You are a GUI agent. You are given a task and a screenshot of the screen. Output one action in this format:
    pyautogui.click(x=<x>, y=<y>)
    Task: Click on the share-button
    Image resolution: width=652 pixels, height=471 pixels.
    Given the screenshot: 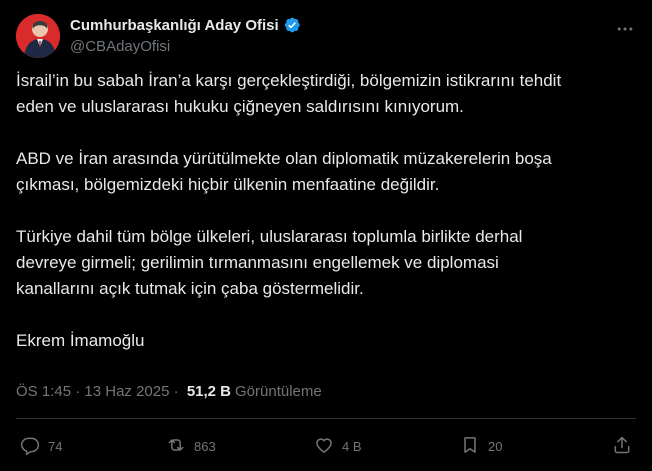 What is the action you would take?
    pyautogui.click(x=622, y=446)
    